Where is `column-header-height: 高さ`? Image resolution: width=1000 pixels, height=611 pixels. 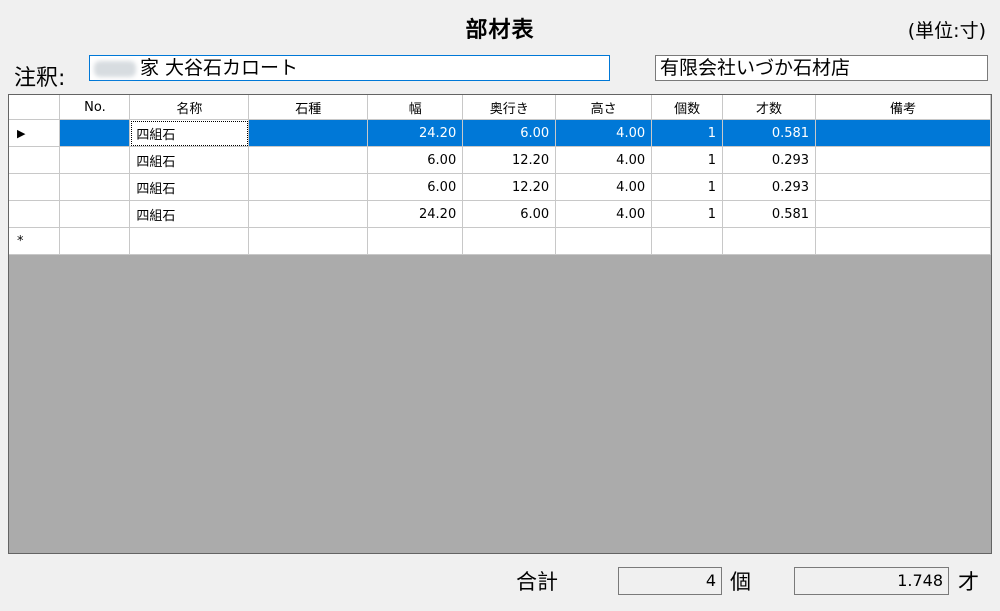
column-header-height: 高さ is located at coordinates (604, 107).